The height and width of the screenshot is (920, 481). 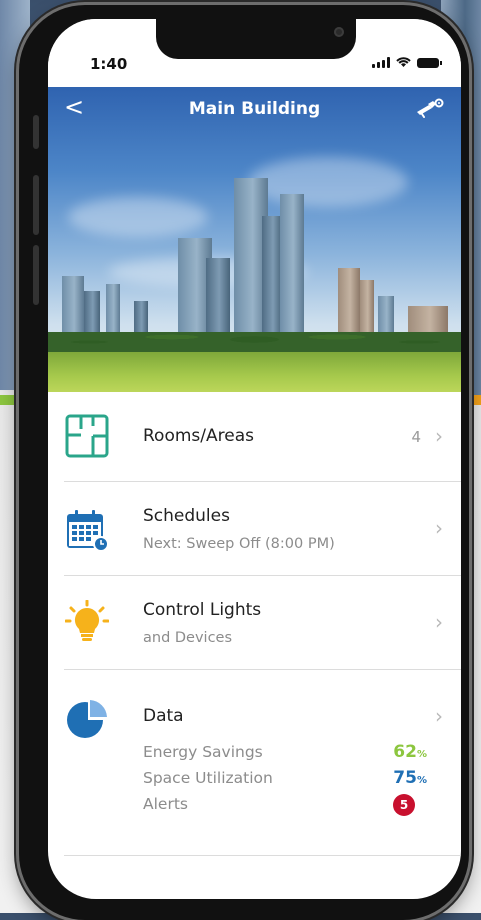 I want to click on signal-icon, so click(x=381, y=62).